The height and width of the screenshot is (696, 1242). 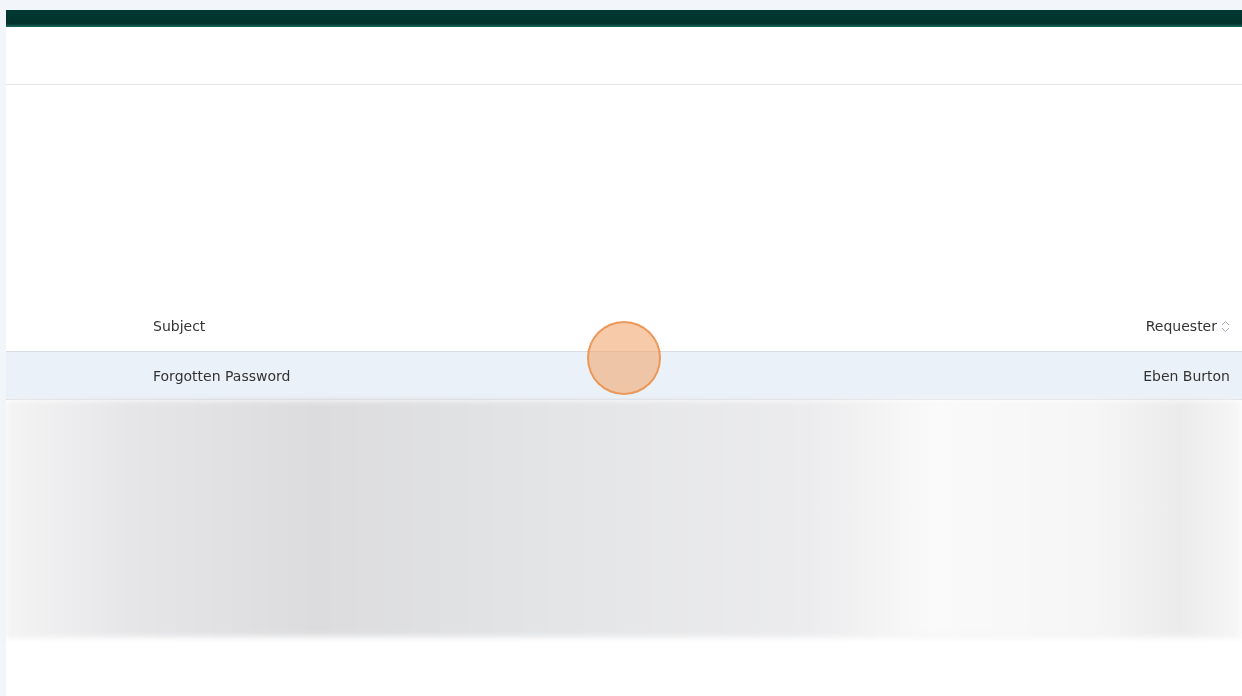 I want to click on column-header: Requester, so click(x=1181, y=326).